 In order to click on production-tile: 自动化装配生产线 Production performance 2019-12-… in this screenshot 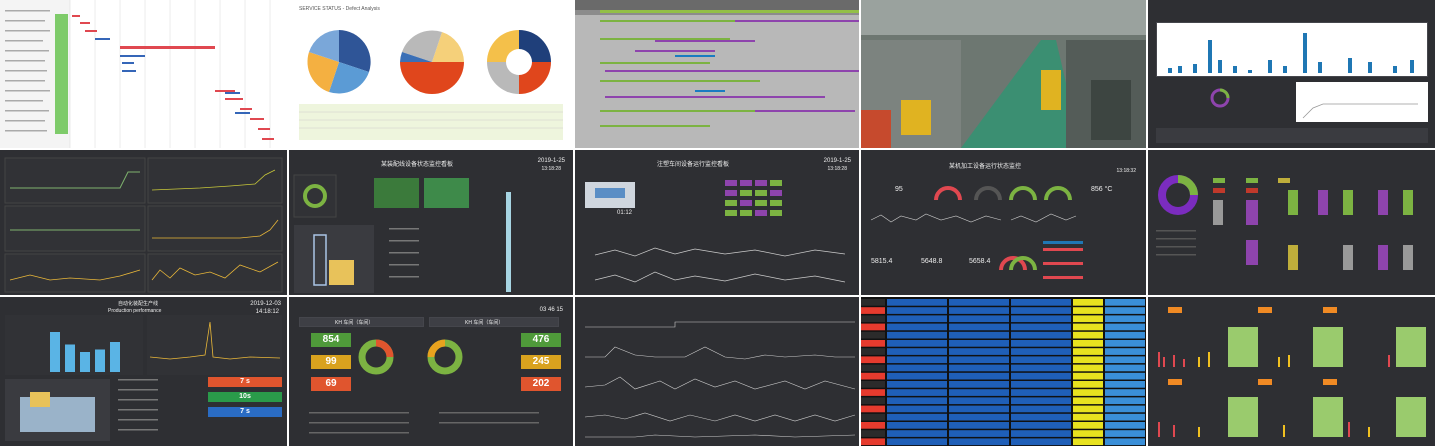, I will do `click(143, 371)`.